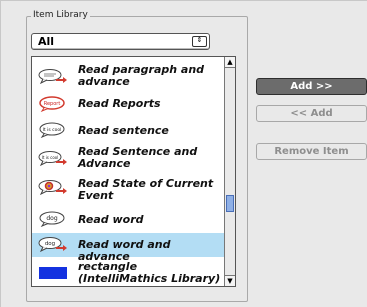 This screenshot has height=307, width=367. I want to click on dropdown-arrows-icon: ⇕, so click(199, 41).